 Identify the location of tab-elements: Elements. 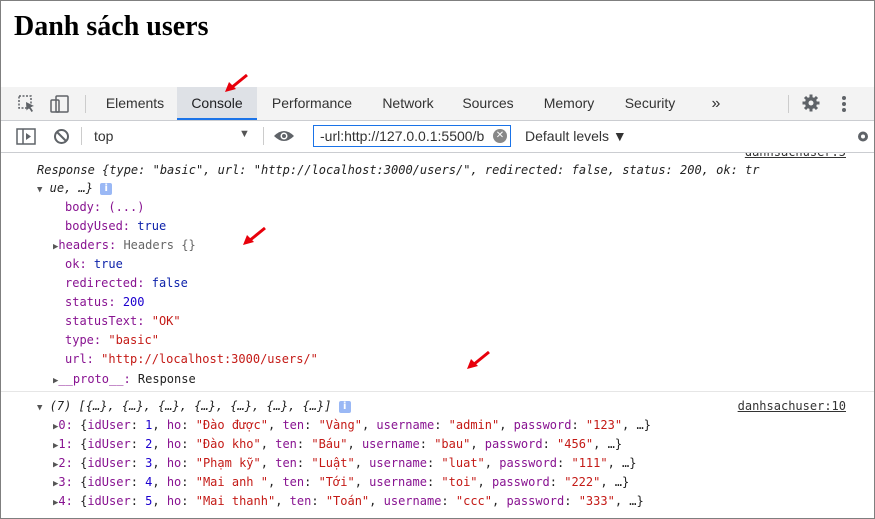
(135, 103).